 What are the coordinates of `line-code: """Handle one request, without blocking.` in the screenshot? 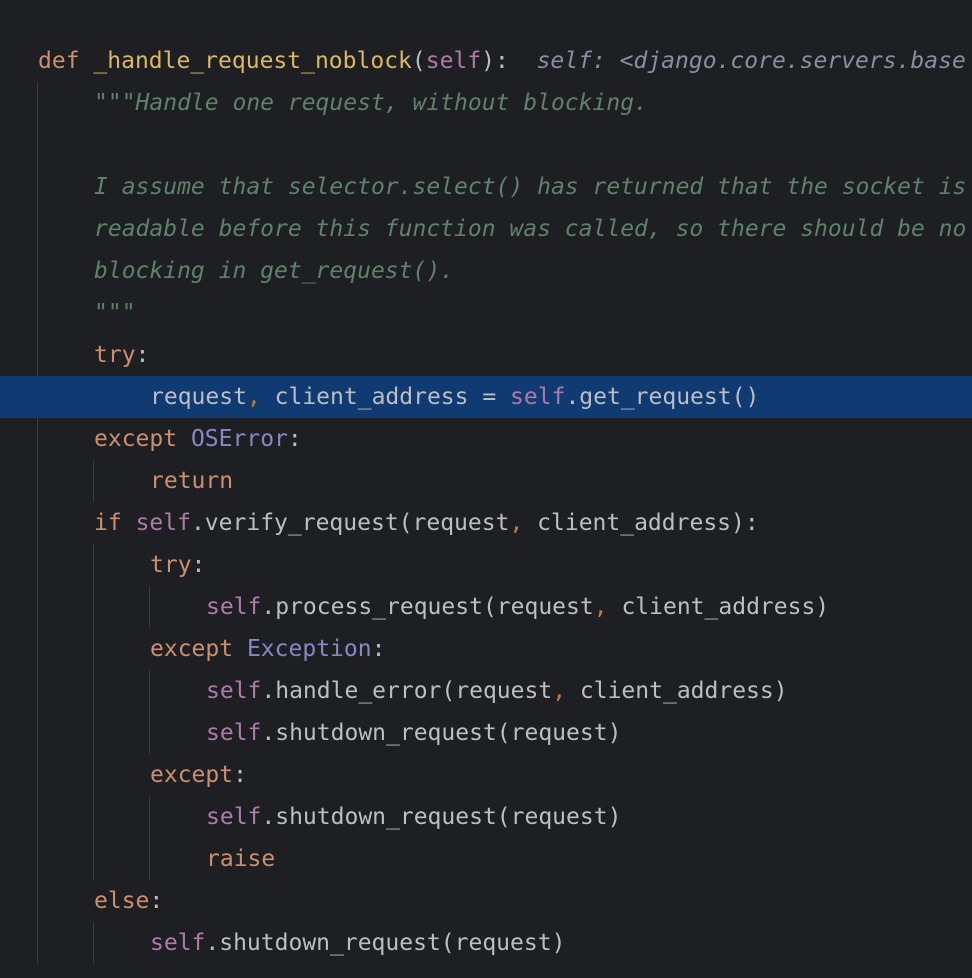 It's located at (371, 103).